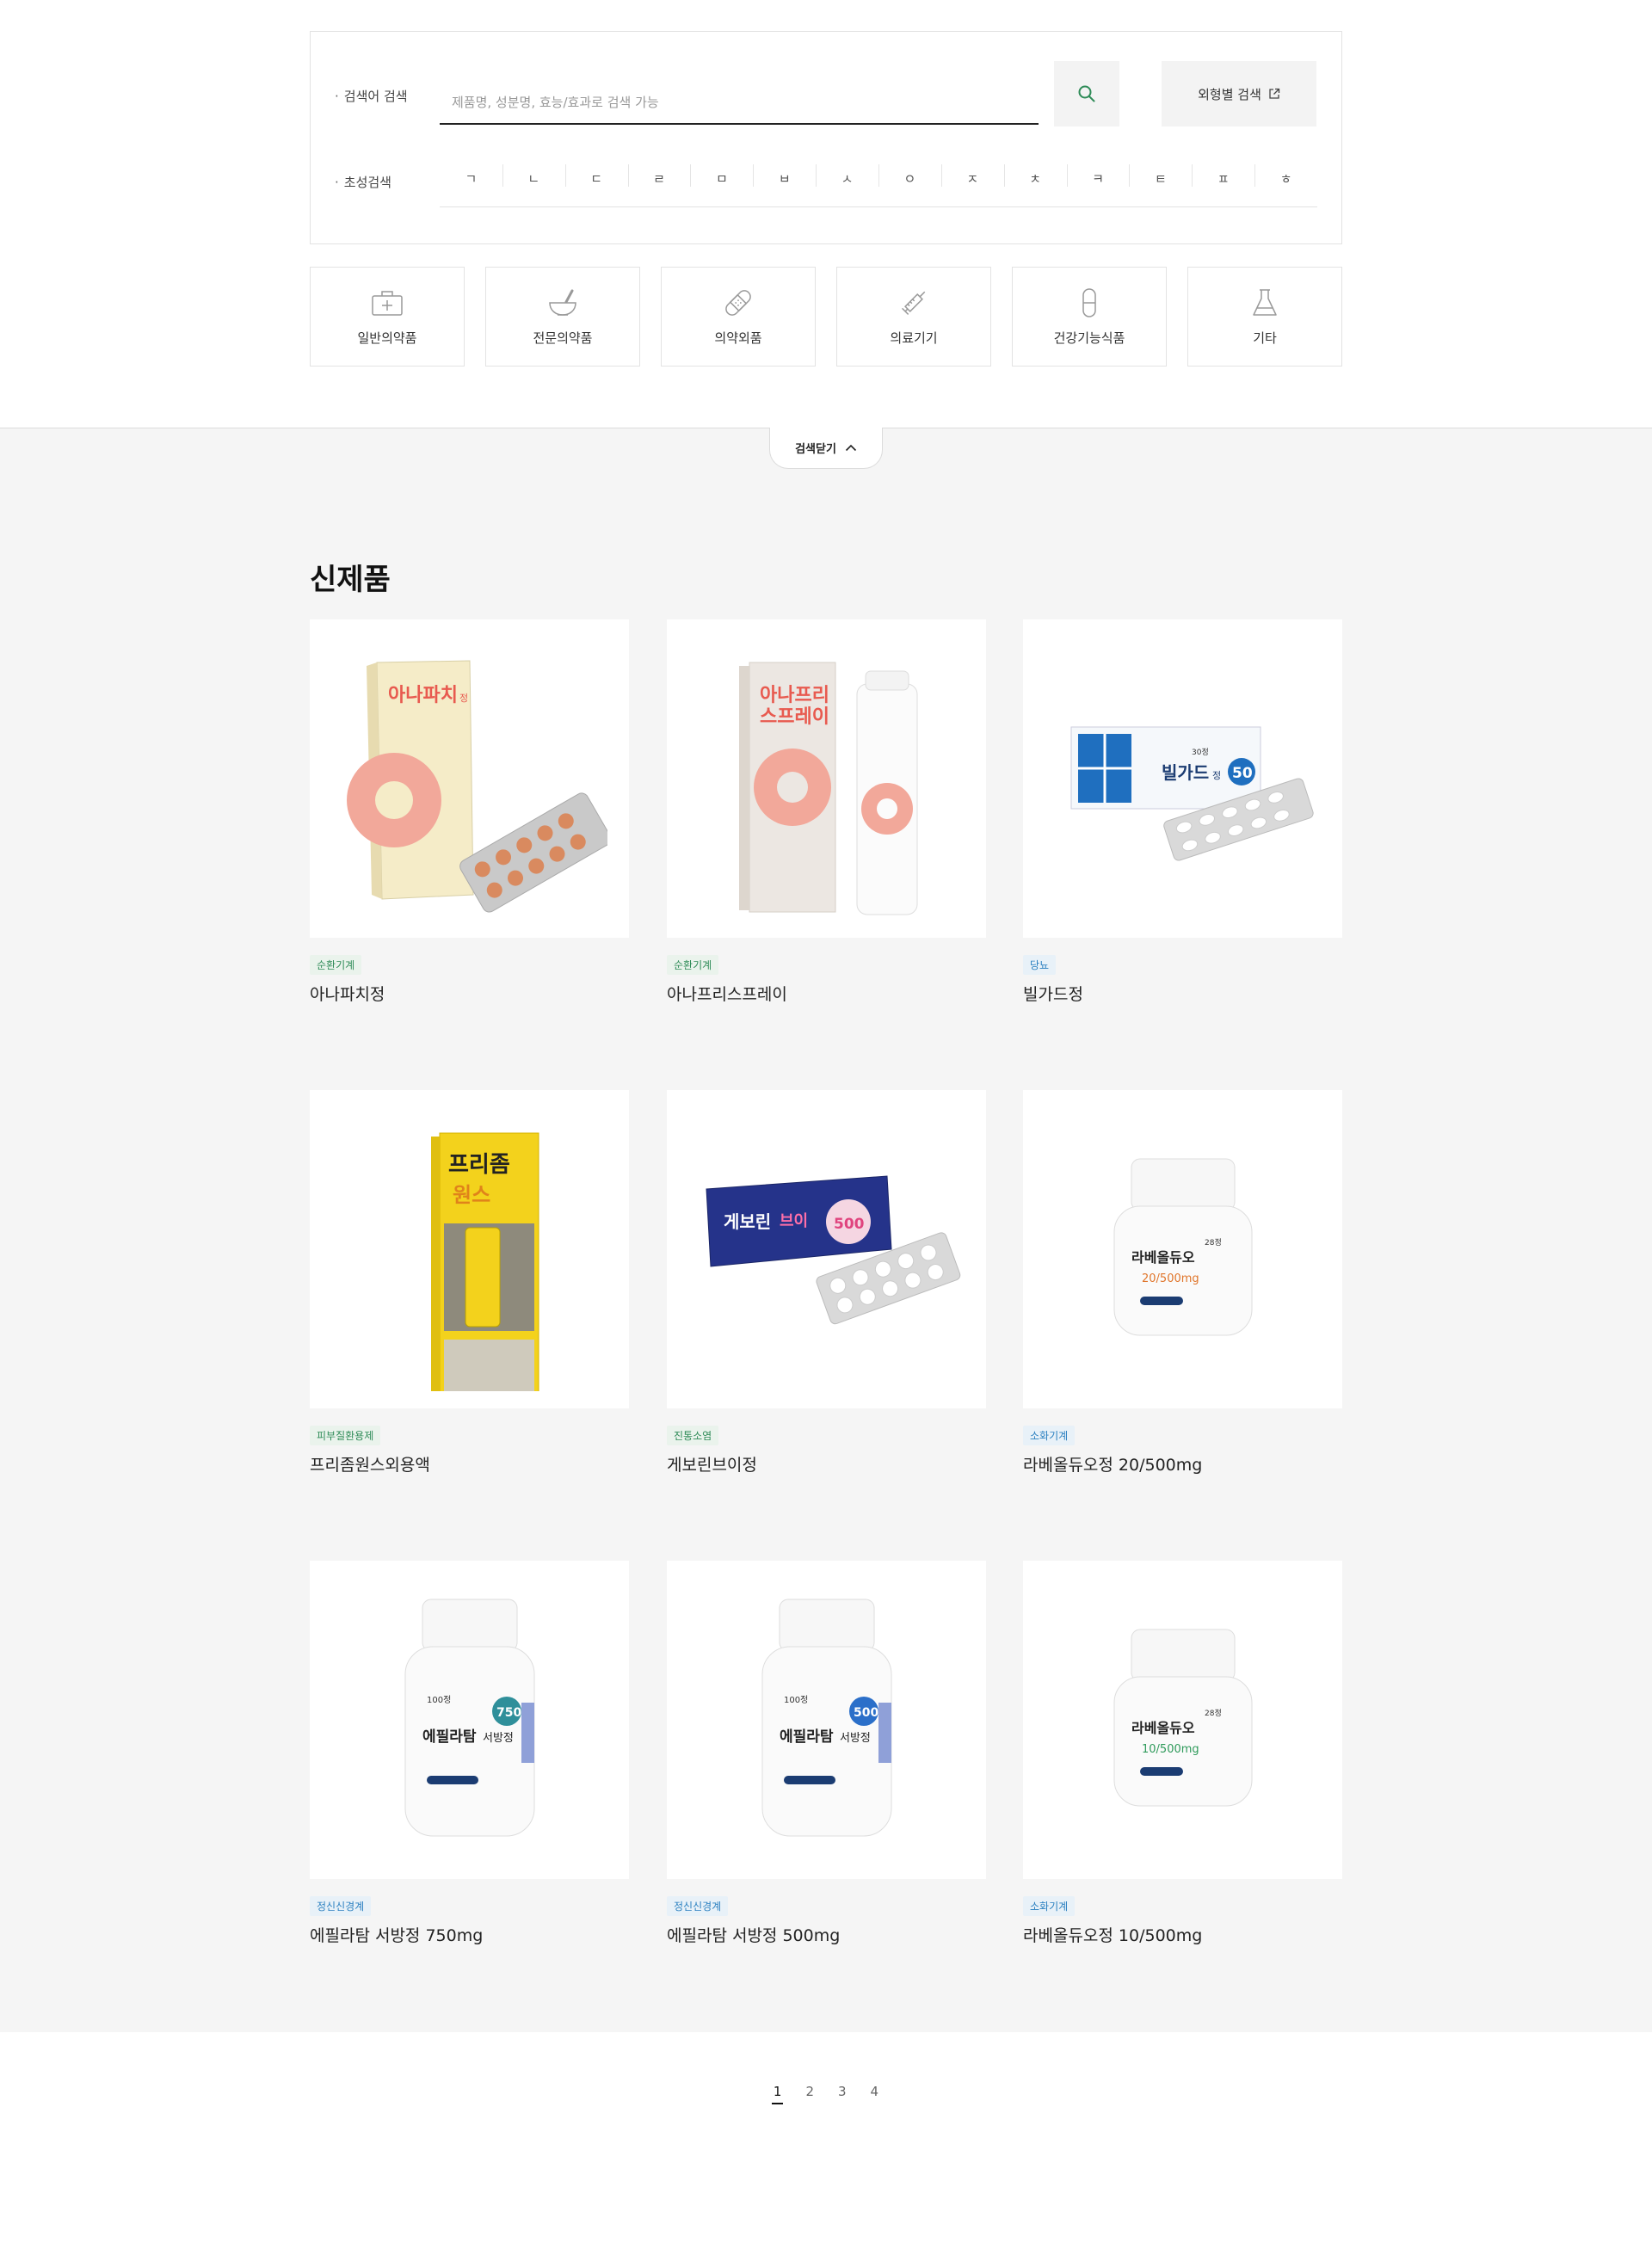  I want to click on category-etc: 기타, so click(1264, 317).